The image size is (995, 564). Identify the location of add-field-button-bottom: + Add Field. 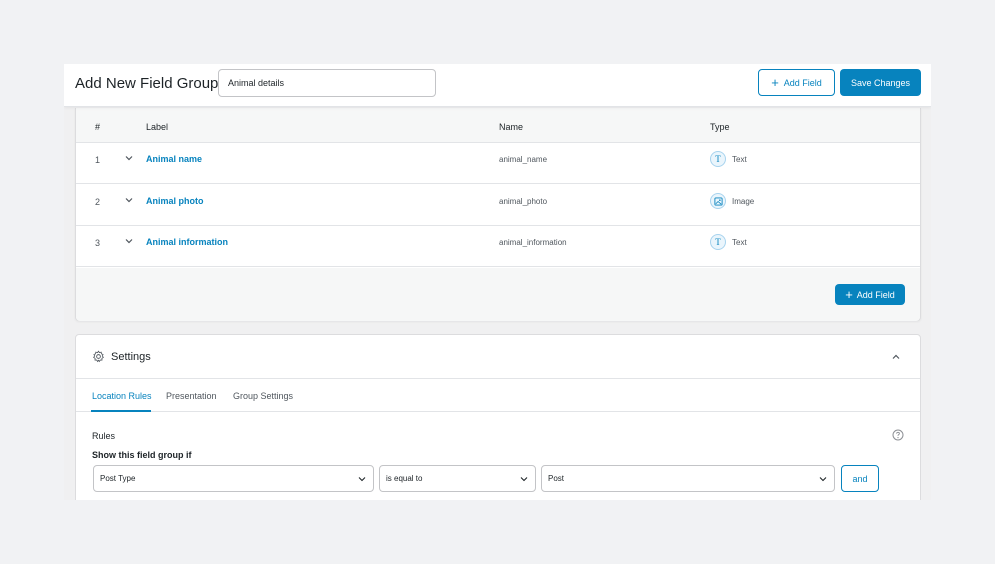
(870, 294).